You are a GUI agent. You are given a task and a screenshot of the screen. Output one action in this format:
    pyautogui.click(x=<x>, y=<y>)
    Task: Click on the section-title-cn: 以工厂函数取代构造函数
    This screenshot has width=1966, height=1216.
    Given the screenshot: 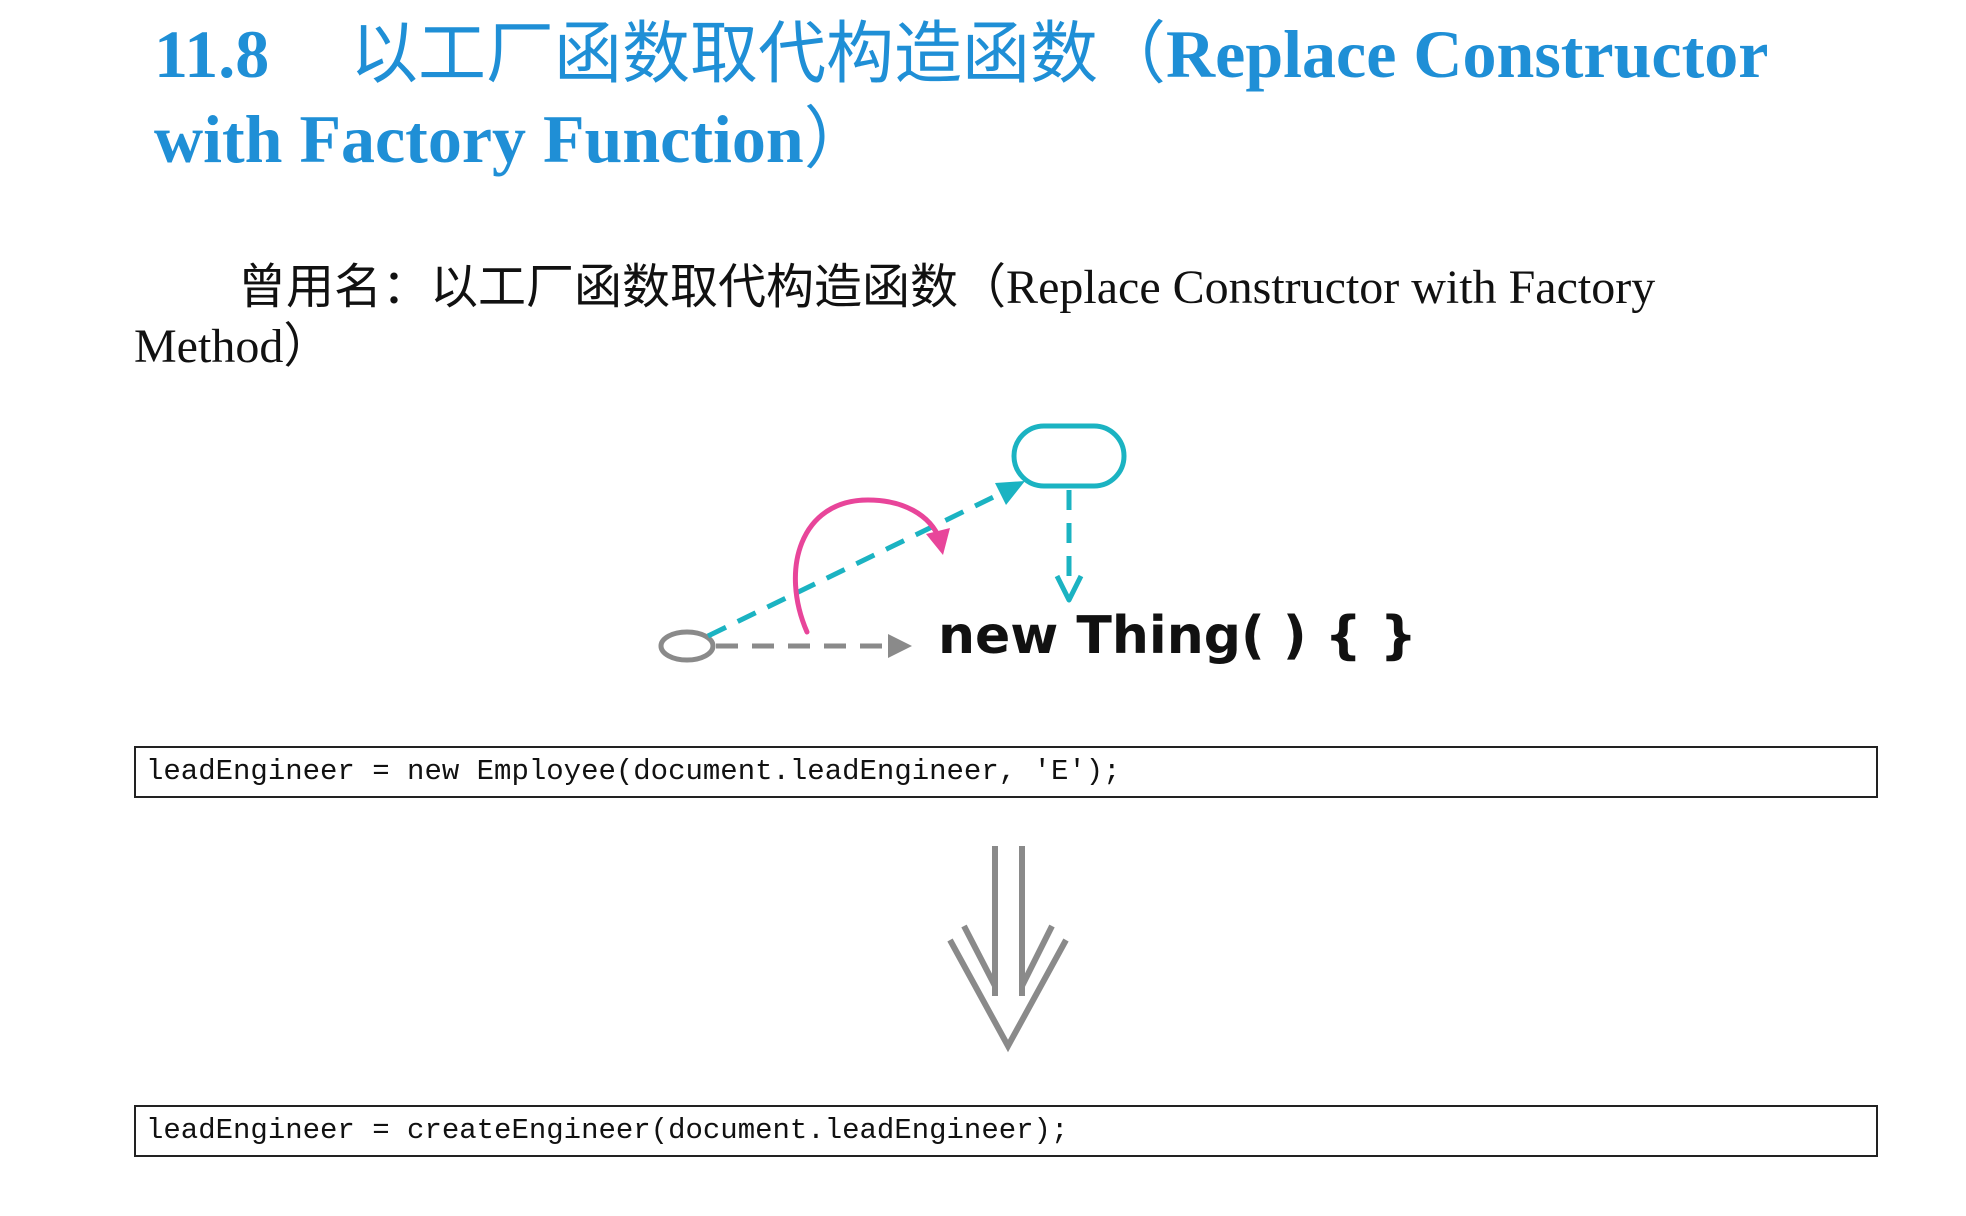 What is the action you would take?
    pyautogui.click(x=724, y=54)
    